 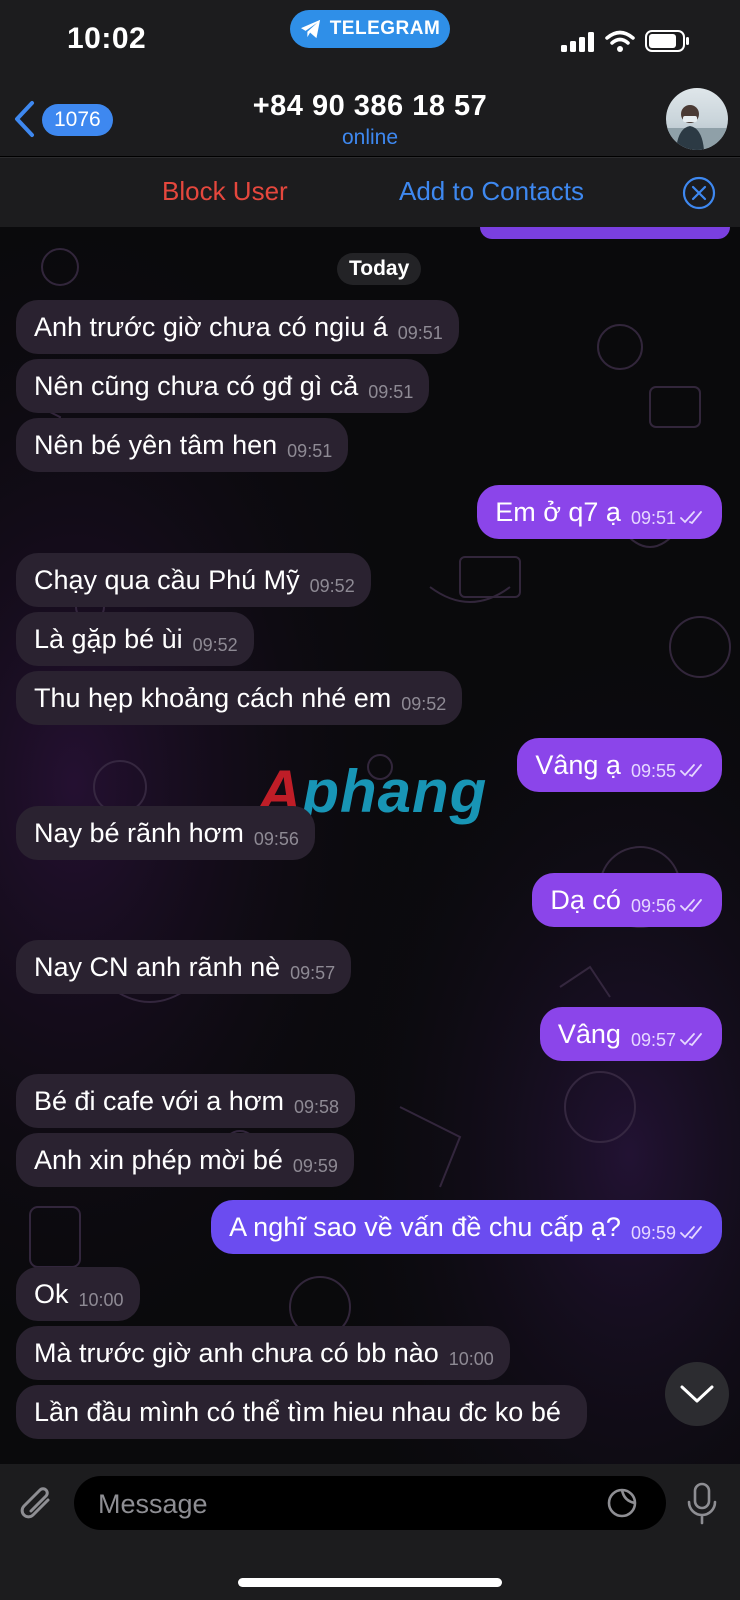 I want to click on message-incoming: Nay bé rãnh hơm 09:56, so click(x=165, y=833).